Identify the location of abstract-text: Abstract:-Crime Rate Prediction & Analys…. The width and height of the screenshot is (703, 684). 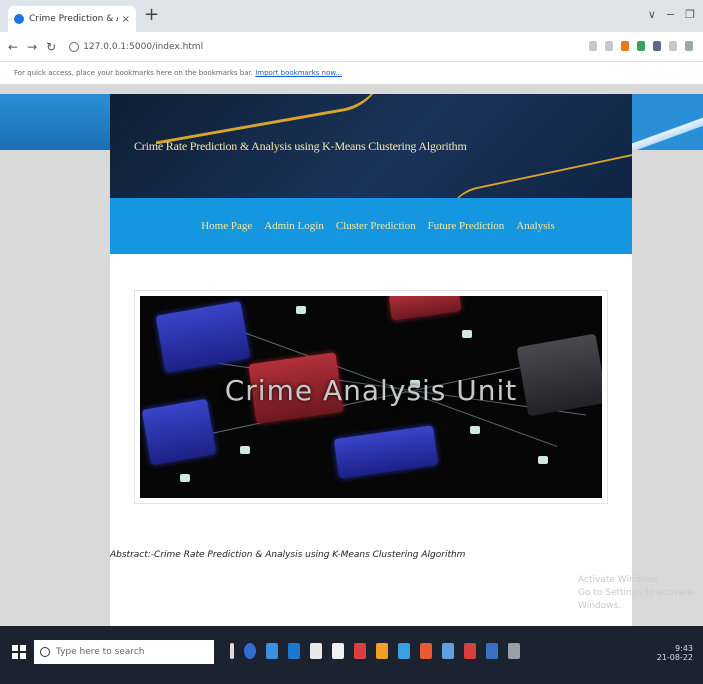
(288, 555).